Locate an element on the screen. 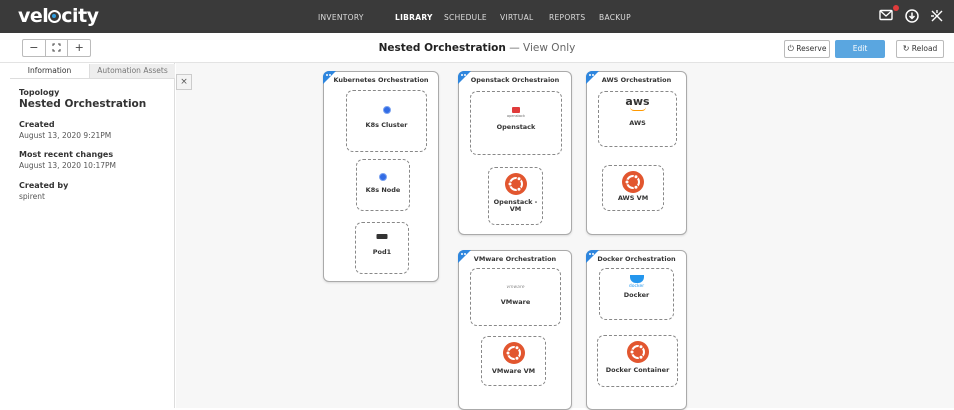 The height and width of the screenshot is (410, 954). settings-icon is located at coordinates (937, 16).